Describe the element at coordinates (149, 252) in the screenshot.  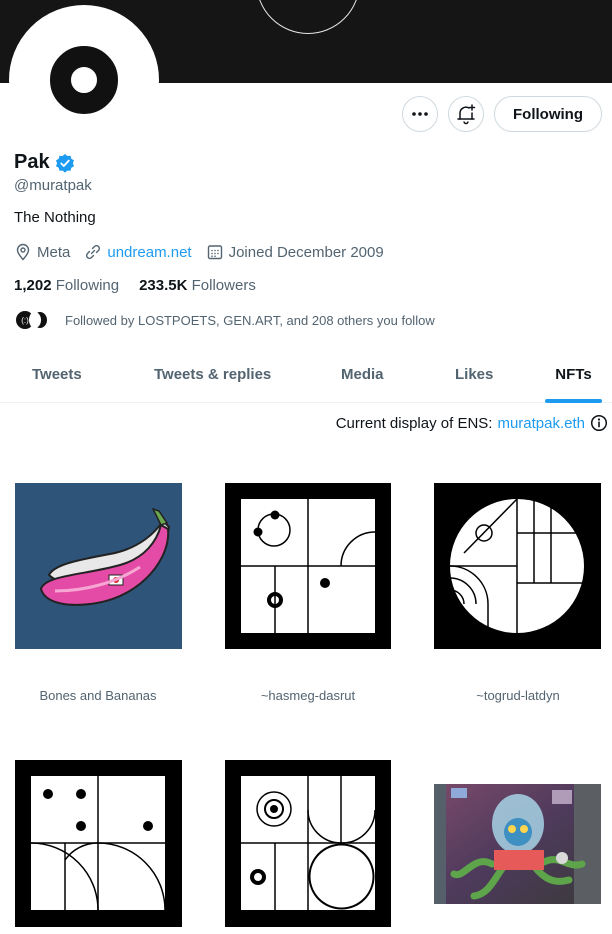
I see `website-link: undream.net` at that location.